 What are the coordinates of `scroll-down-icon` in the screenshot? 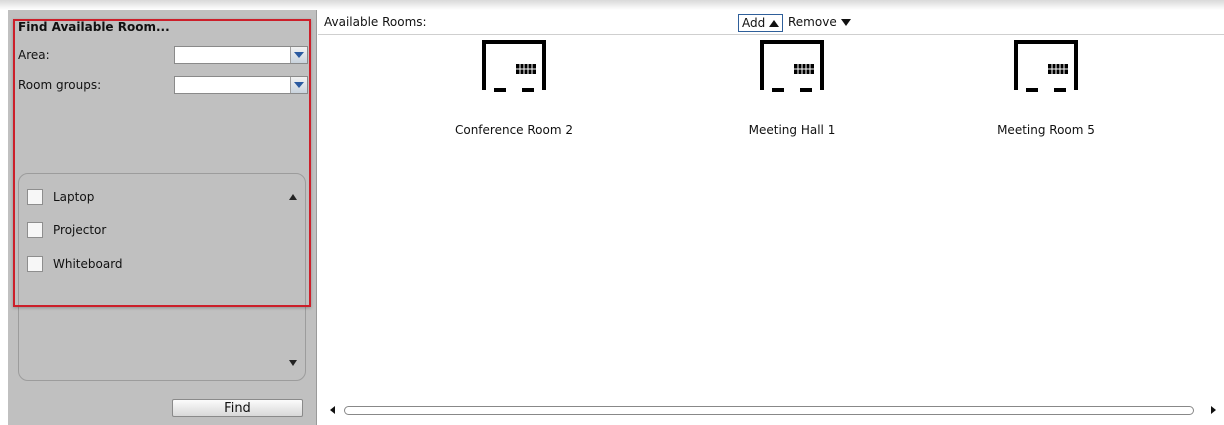 It's located at (293, 363).